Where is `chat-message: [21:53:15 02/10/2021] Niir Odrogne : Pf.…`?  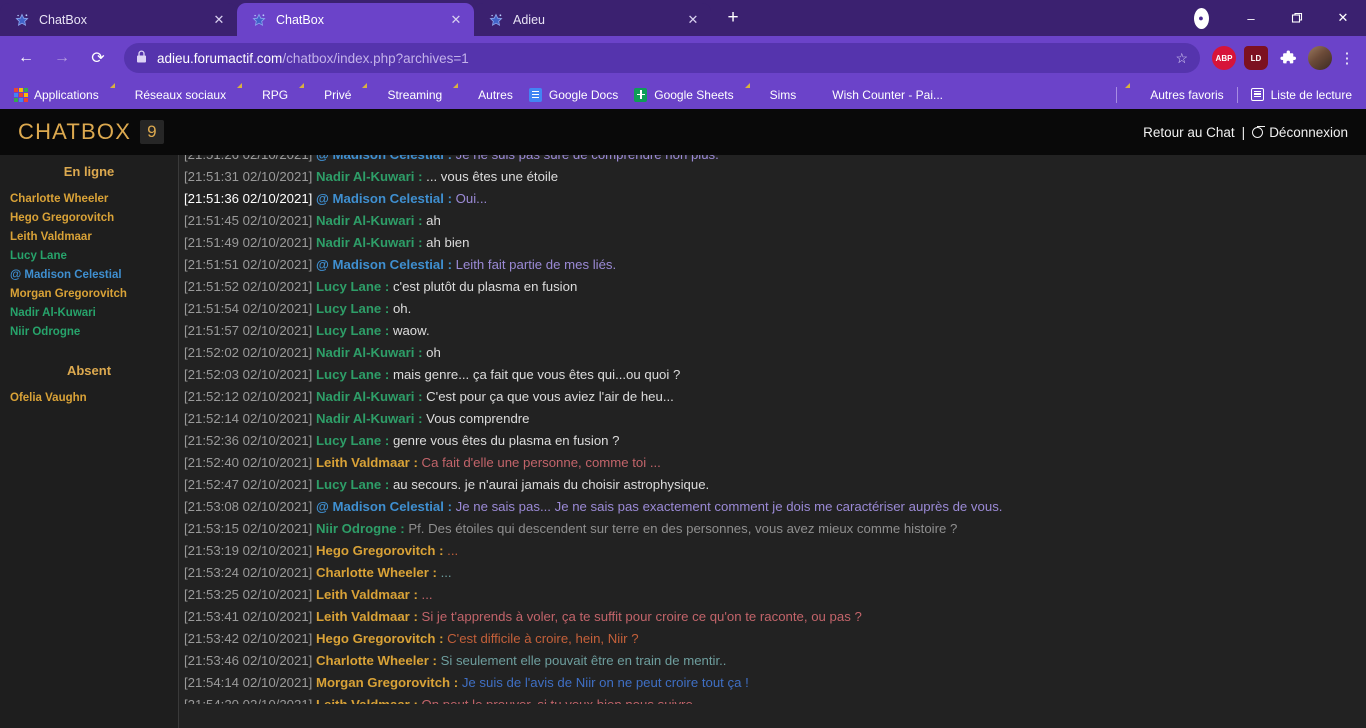 chat-message: [21:53:15 02/10/2021] Niir Odrogne : Pf.… is located at coordinates (775, 529).